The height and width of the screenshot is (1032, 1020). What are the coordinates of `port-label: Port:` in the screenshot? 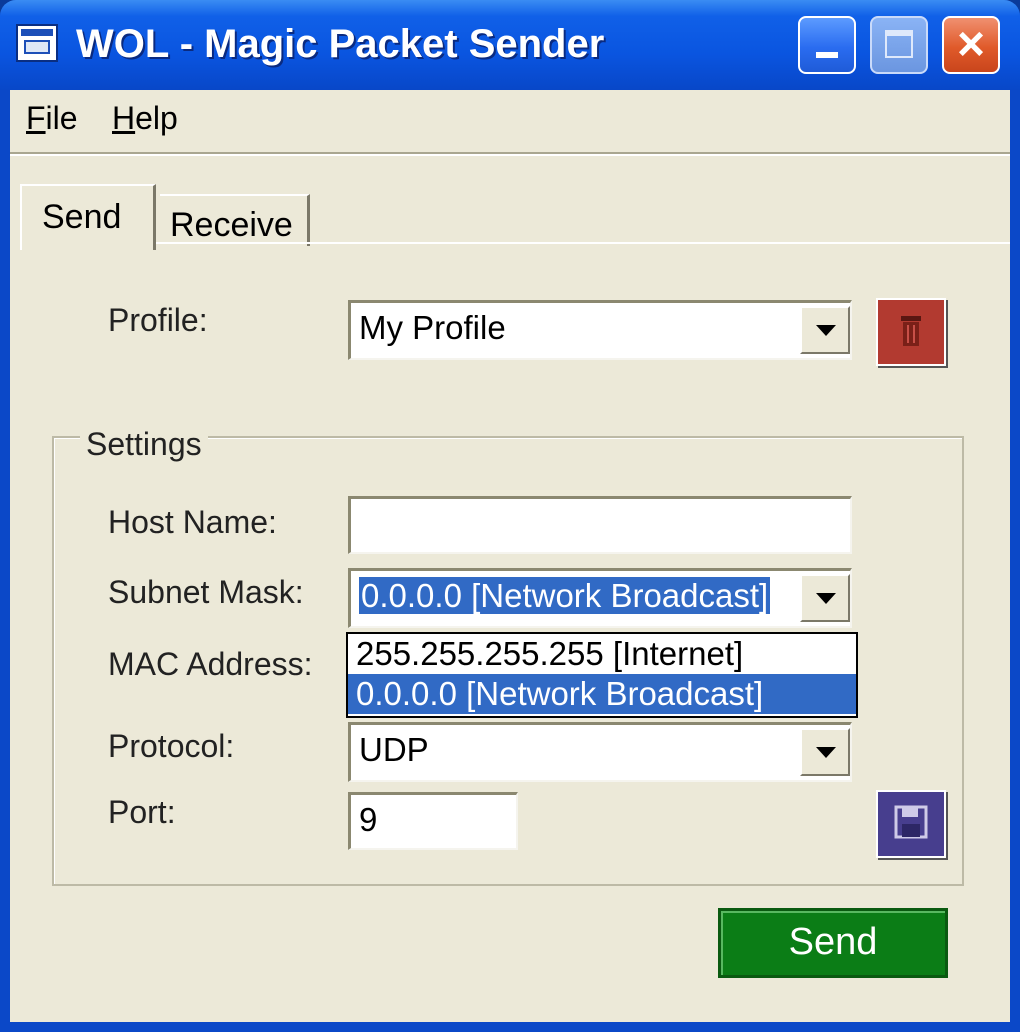 It's located at (142, 812).